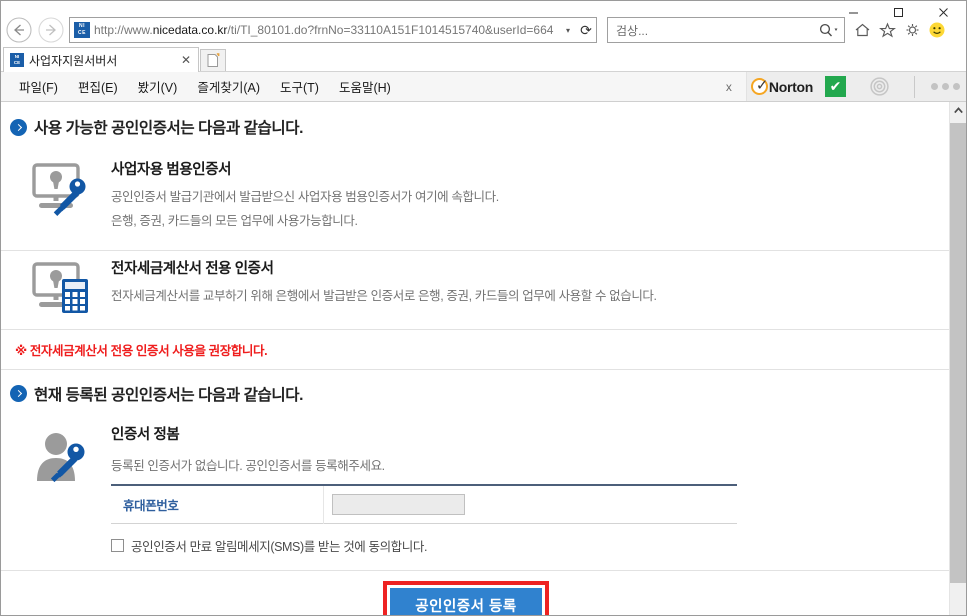  Describe the element at coordinates (141, 350) in the screenshot. I see `recommendation-text: ※ 전자세금계산서 전용 인증서 사용을 권장합니다.` at that location.